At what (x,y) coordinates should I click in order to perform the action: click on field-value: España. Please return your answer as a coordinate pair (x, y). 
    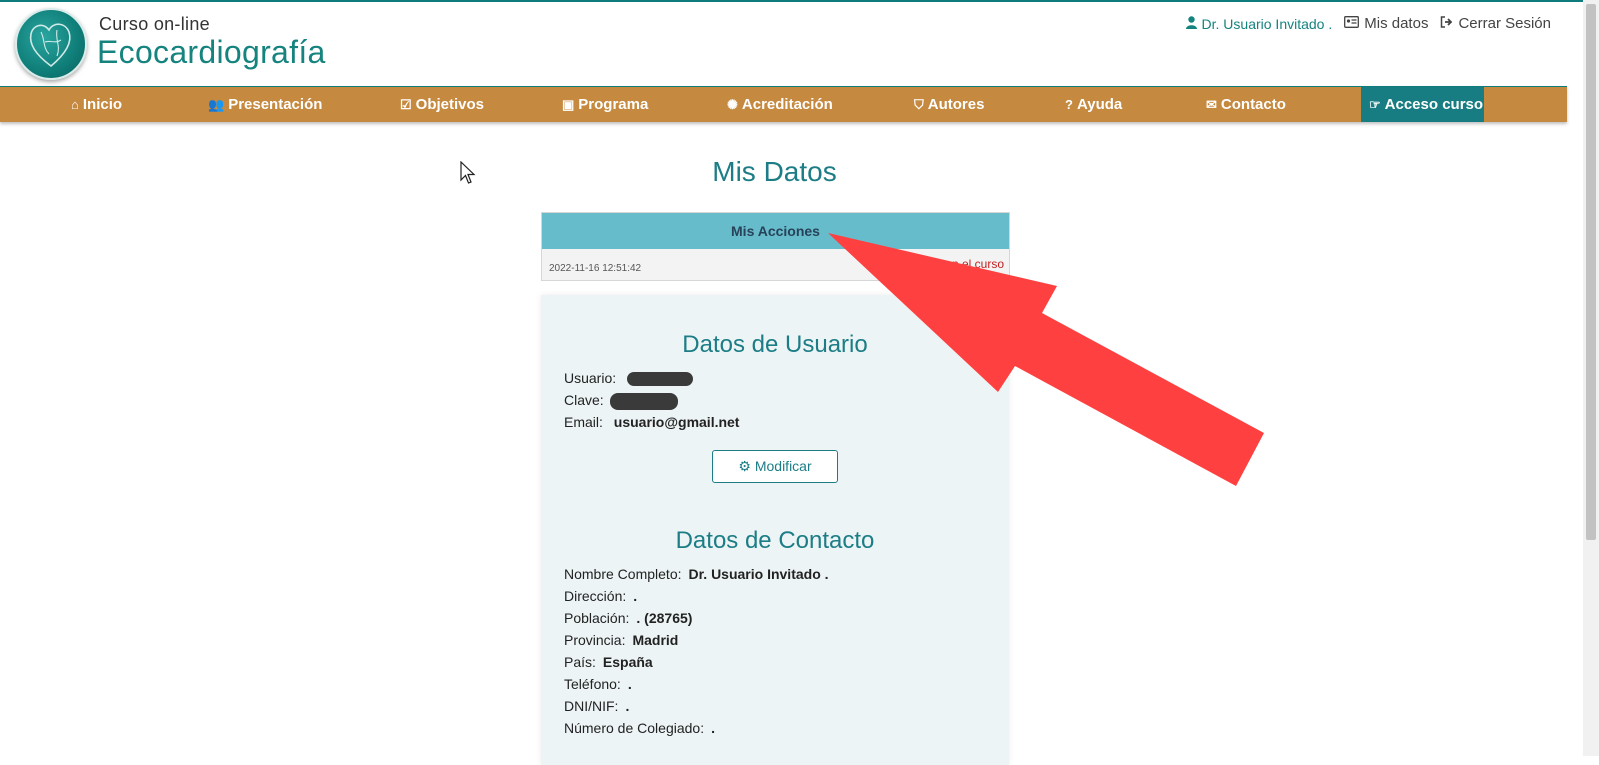
    Looking at the image, I should click on (627, 662).